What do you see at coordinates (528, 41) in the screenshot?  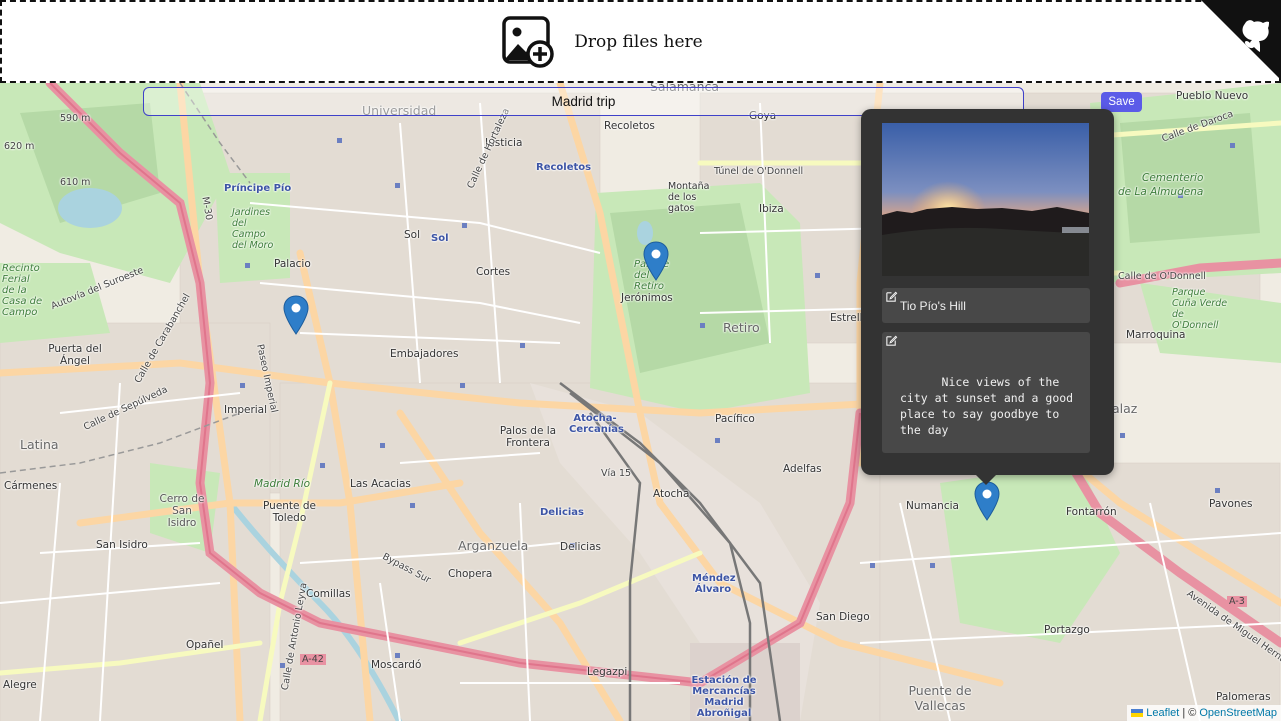 I see `image-add-icon` at bounding box center [528, 41].